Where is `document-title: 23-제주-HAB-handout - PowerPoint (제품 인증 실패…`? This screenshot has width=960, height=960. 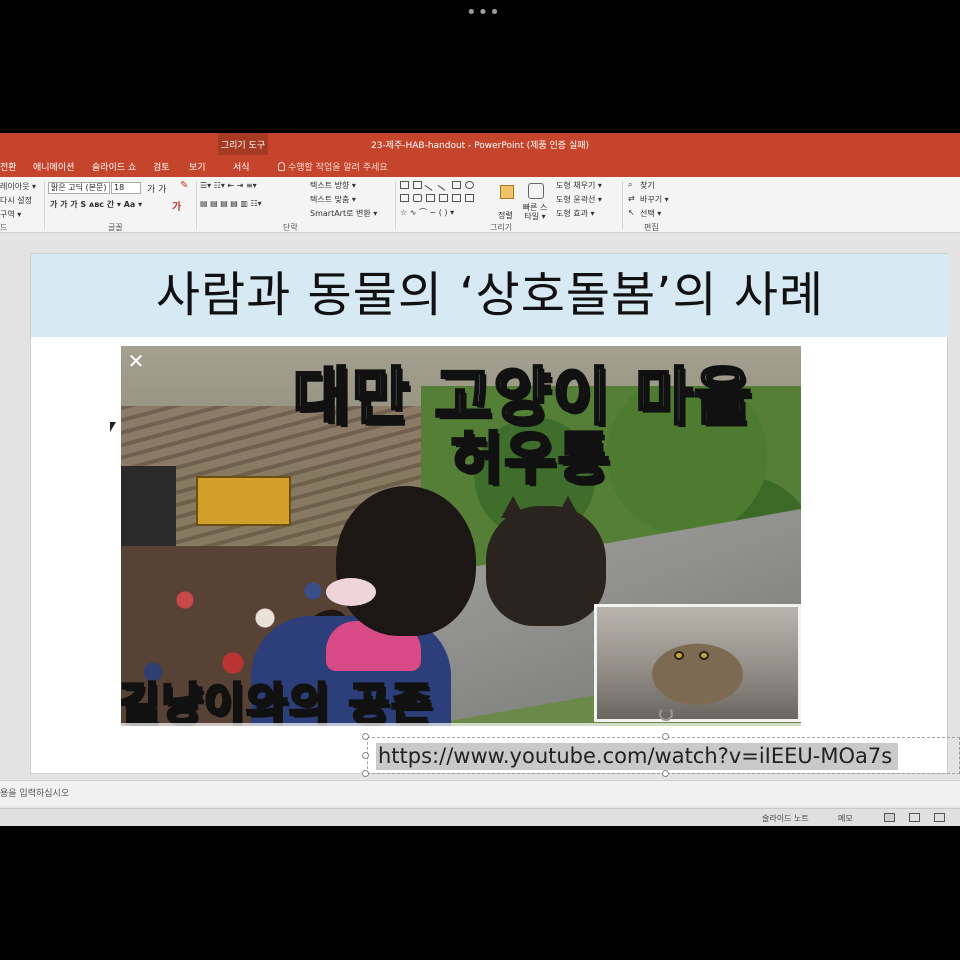 document-title: 23-제주-HAB-handout - PowerPoint (제품 인증 실패… is located at coordinates (480, 146).